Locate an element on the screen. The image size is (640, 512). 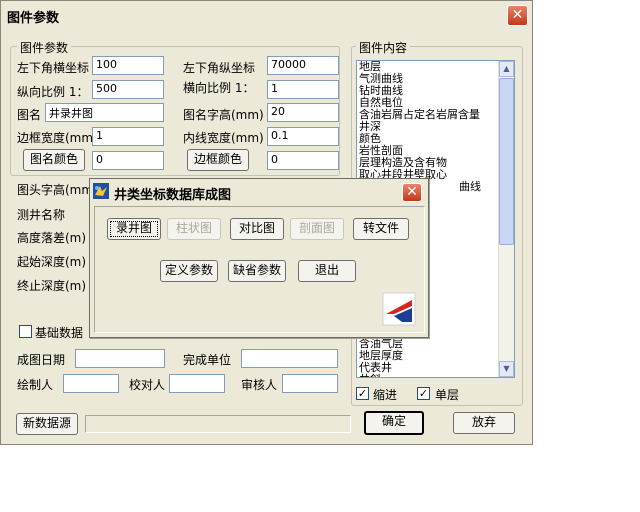
basic-data-checkbox is located at coordinates (25, 331).